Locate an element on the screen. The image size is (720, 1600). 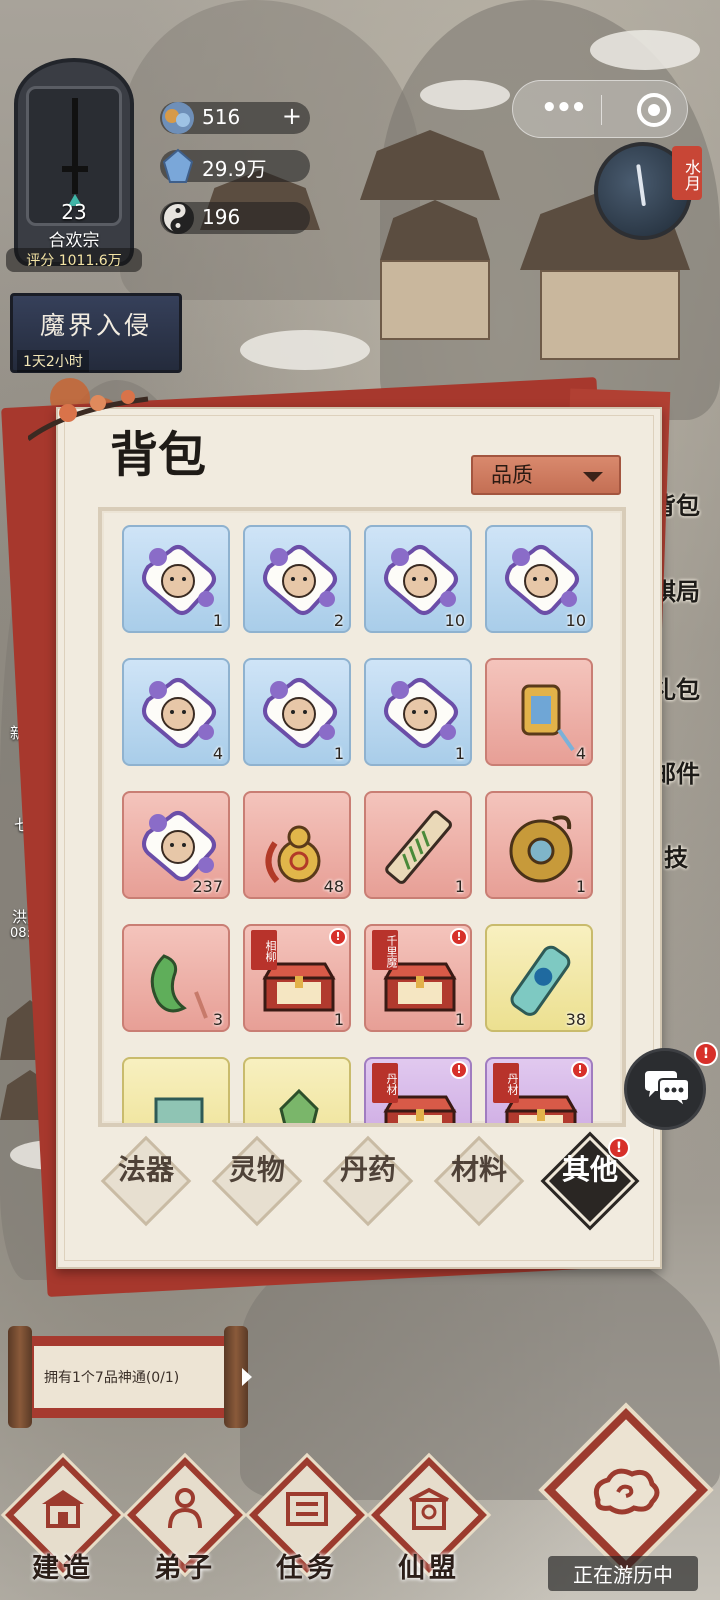
category-tab: 其他! is located at coordinates (590, 1182).